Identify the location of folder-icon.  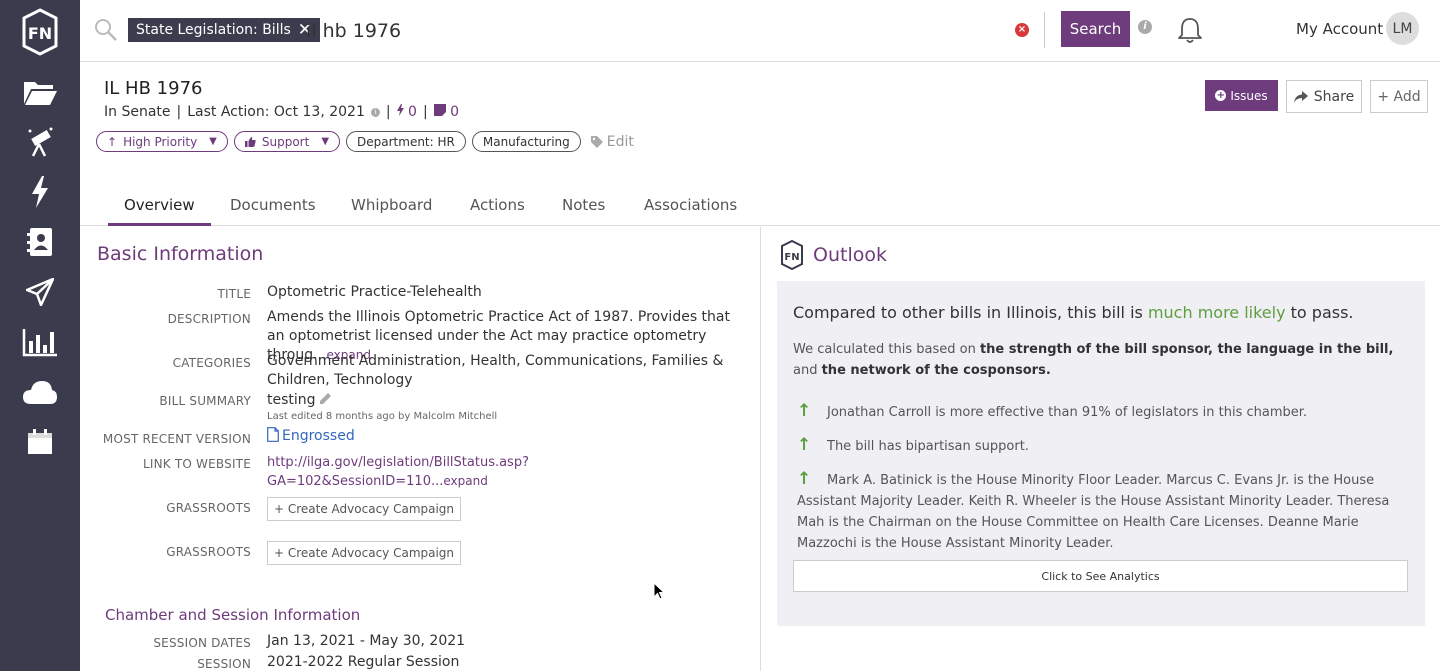
(40, 92).